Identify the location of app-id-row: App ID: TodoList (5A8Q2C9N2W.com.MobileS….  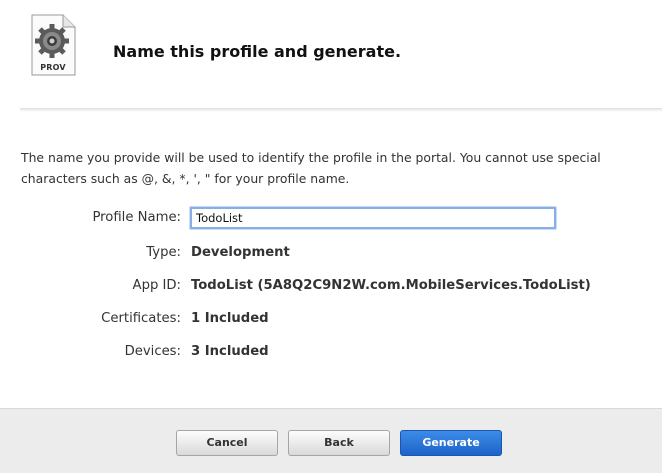
(331, 286).